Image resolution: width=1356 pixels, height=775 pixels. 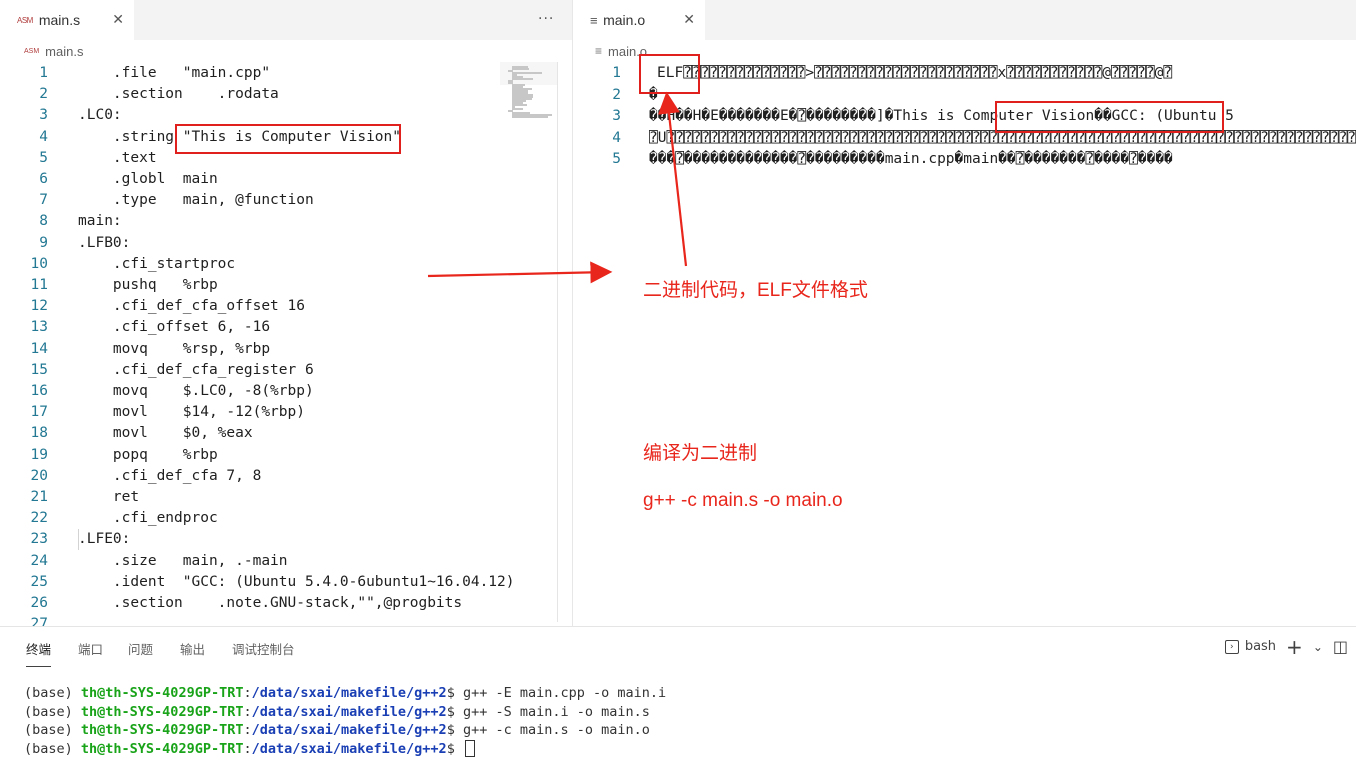 I want to click on split-terminal-icon: ◫, so click(x=1340, y=646).